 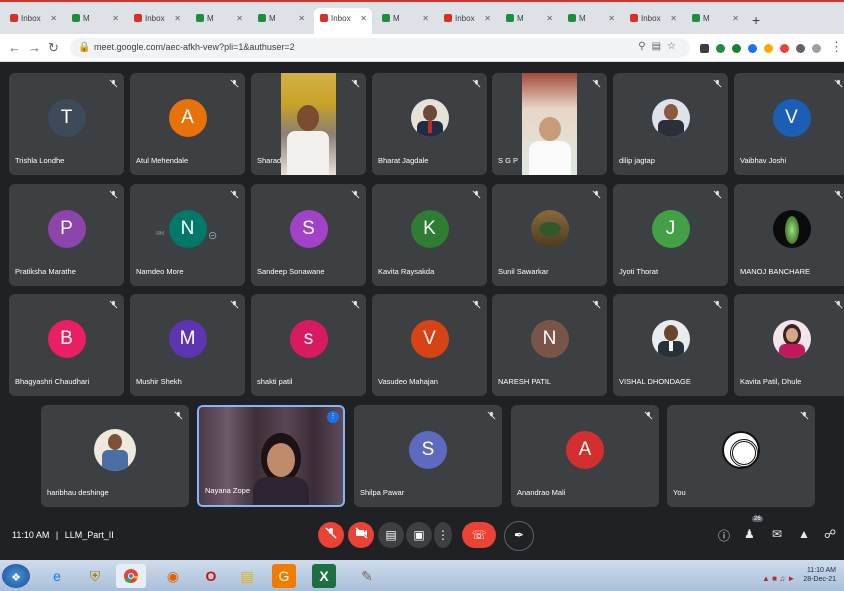 I want to click on tray-icons: ▲ ■ ♫ ►, so click(x=778, y=578).